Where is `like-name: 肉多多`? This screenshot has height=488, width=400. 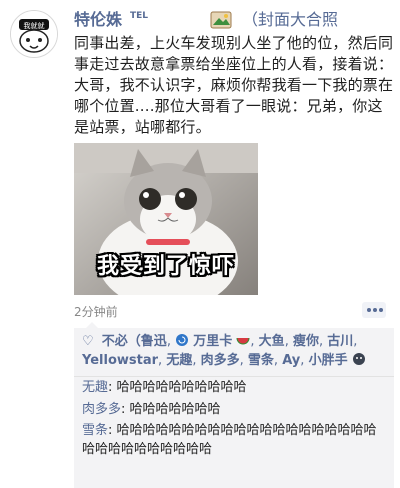 like-name: 肉多多 is located at coordinates (220, 360).